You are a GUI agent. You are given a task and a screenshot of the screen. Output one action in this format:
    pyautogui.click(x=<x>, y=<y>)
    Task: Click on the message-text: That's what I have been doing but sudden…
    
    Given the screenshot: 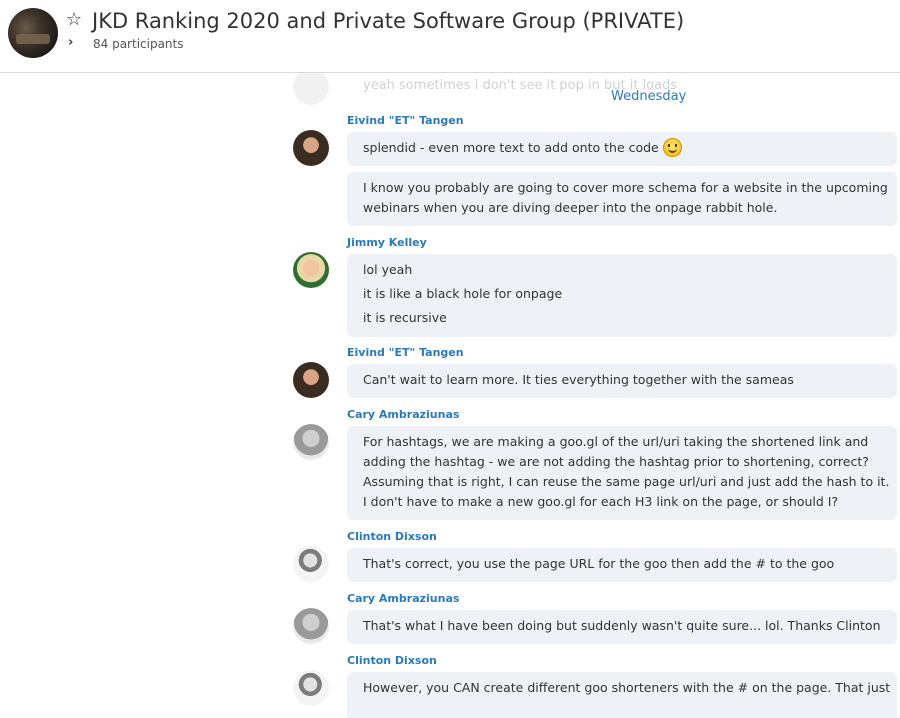 What is the action you would take?
    pyautogui.click(x=622, y=625)
    